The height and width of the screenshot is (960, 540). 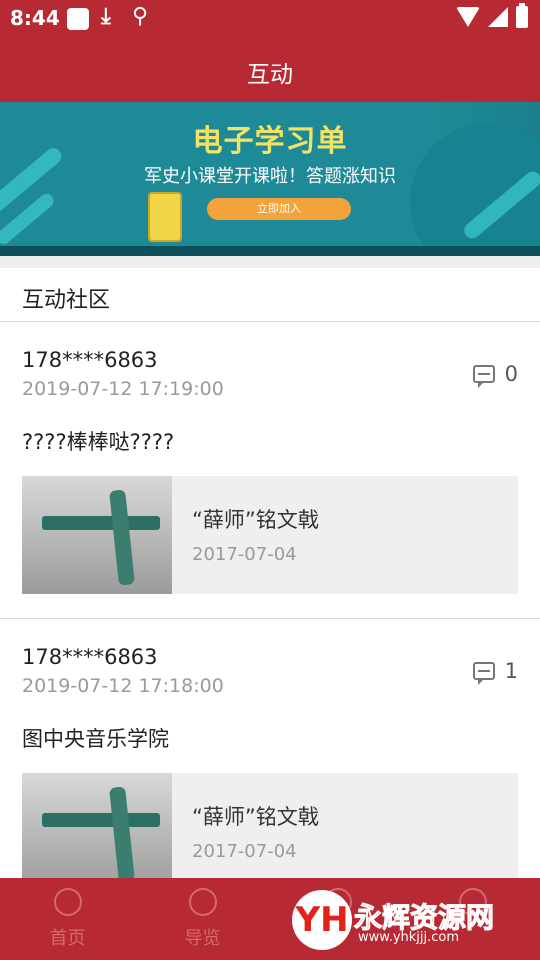 I want to click on banner-title: 电子学习单, so click(x=270, y=141).